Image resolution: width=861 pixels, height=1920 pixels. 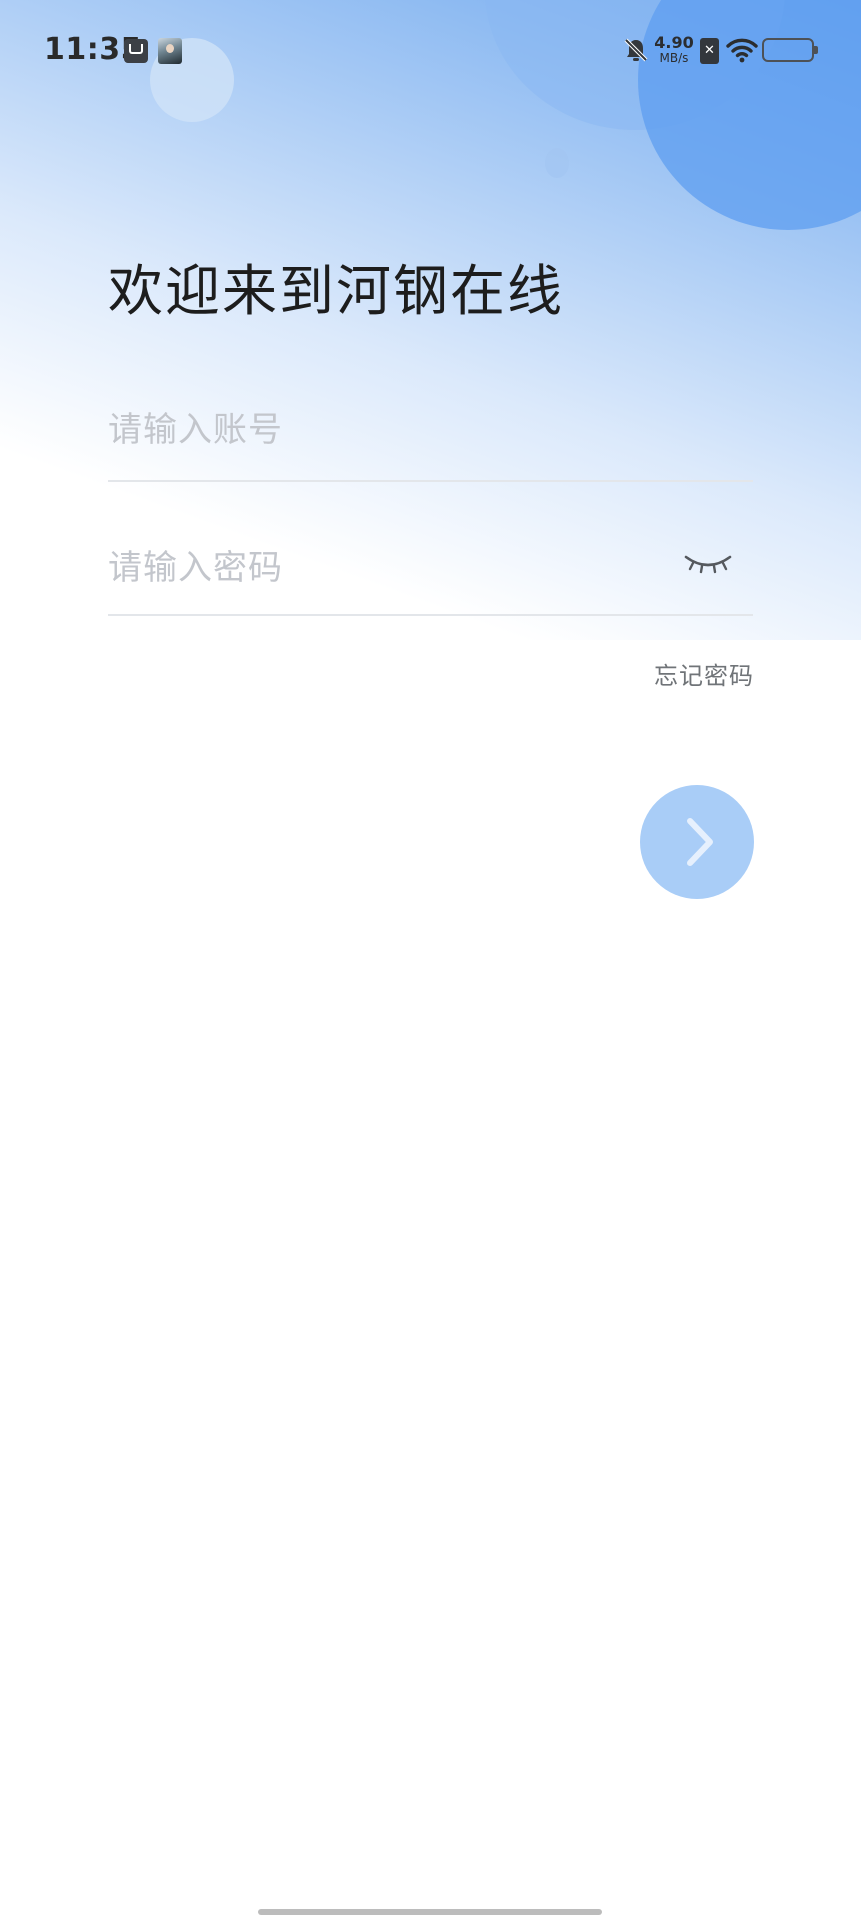 What do you see at coordinates (709, 51) in the screenshot?
I see `no-sim-icon: ✕` at bounding box center [709, 51].